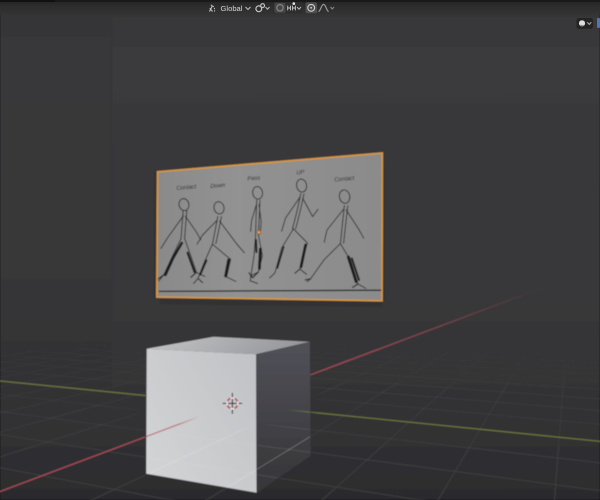  I want to click on svg-text: Pass, so click(253, 178).